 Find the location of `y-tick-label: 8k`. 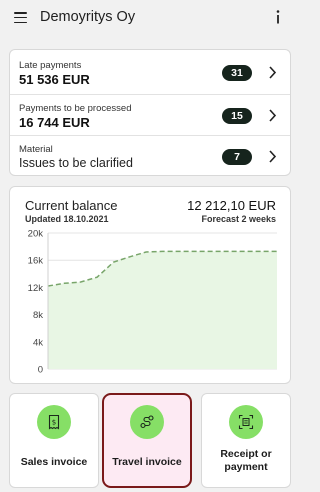

y-tick-label: 8k is located at coordinates (38, 315).